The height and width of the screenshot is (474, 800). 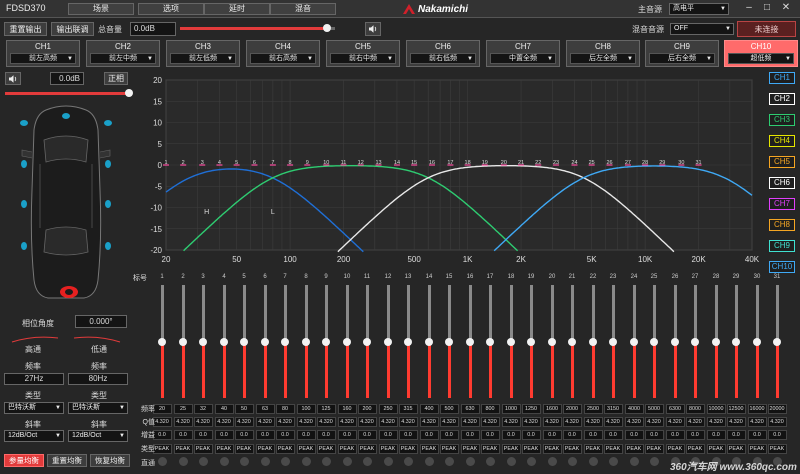 What do you see at coordinates (388, 409) in the screenshot?
I see `band-freq-input: 250` at bounding box center [388, 409].